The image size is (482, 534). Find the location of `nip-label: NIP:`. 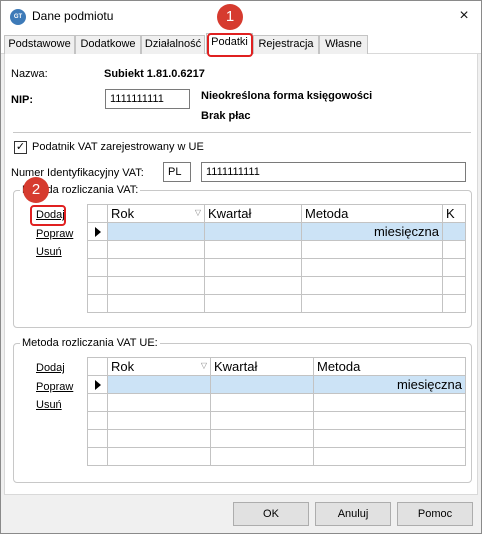

nip-label: NIP: is located at coordinates (22, 100).